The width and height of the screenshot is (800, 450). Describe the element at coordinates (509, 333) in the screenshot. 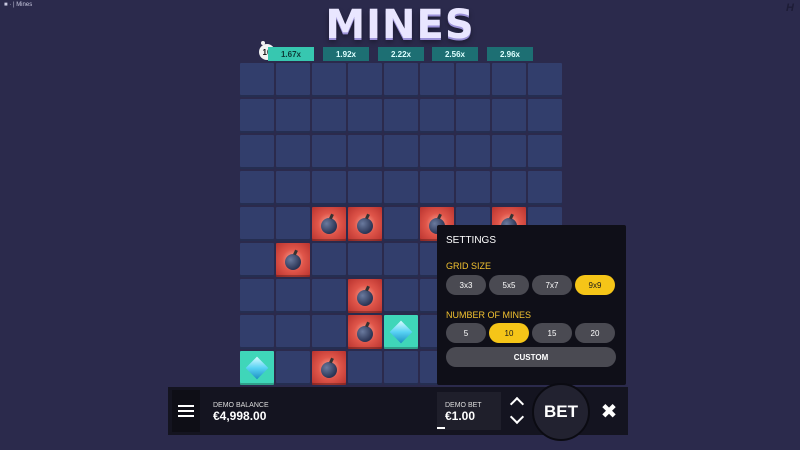

I see `mines-option-10: 10` at that location.